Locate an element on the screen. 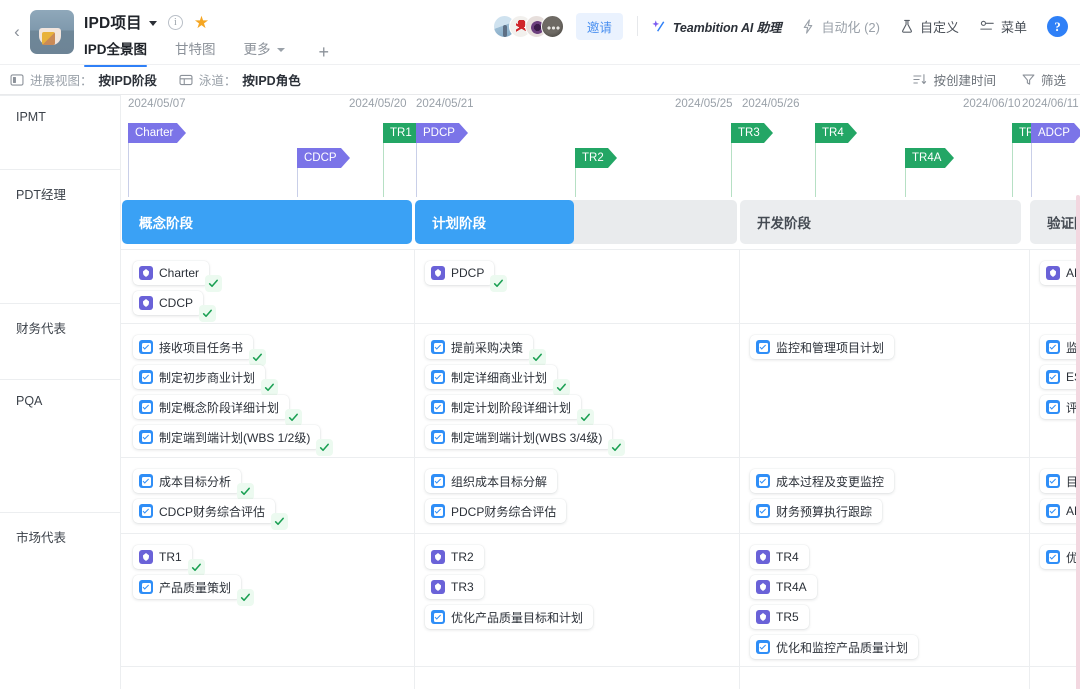 The height and width of the screenshot is (689, 1080). progress-view-value: 按IPD阶段 is located at coordinates (127, 81).